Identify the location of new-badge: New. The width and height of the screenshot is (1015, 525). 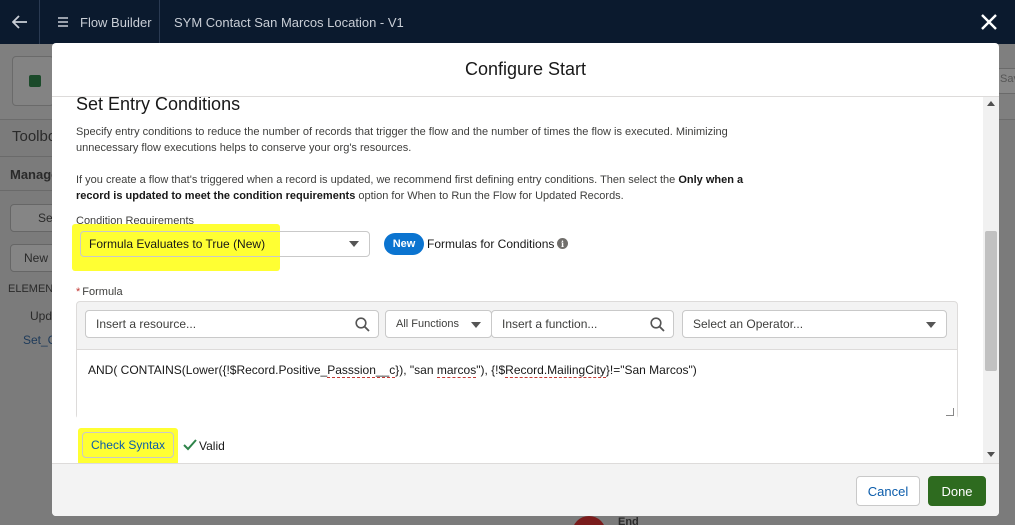
(404, 244).